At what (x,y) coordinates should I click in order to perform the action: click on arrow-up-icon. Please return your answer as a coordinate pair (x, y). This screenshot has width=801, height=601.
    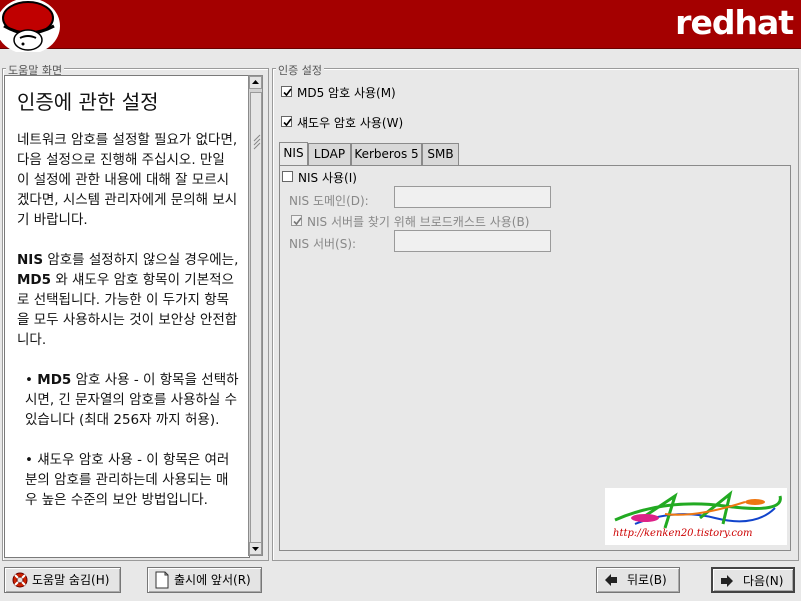
    Looking at the image, I should click on (255, 82).